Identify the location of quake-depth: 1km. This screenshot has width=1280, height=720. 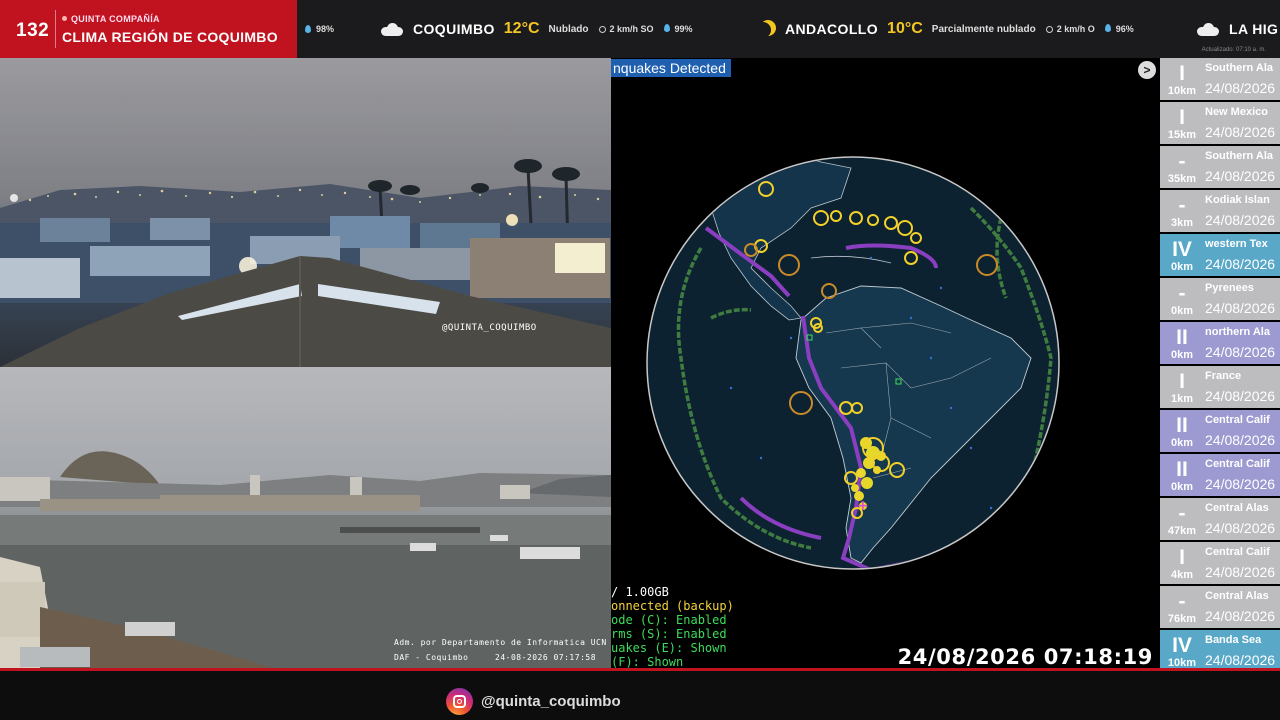
(1182, 399).